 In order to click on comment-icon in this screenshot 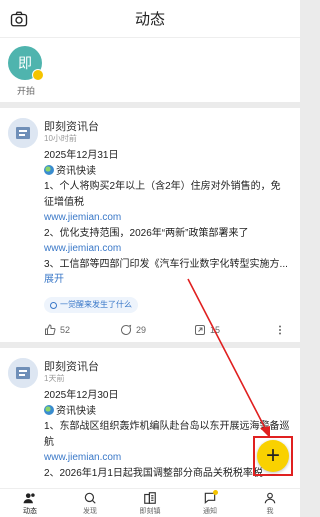, I will do `click(126, 329)`.